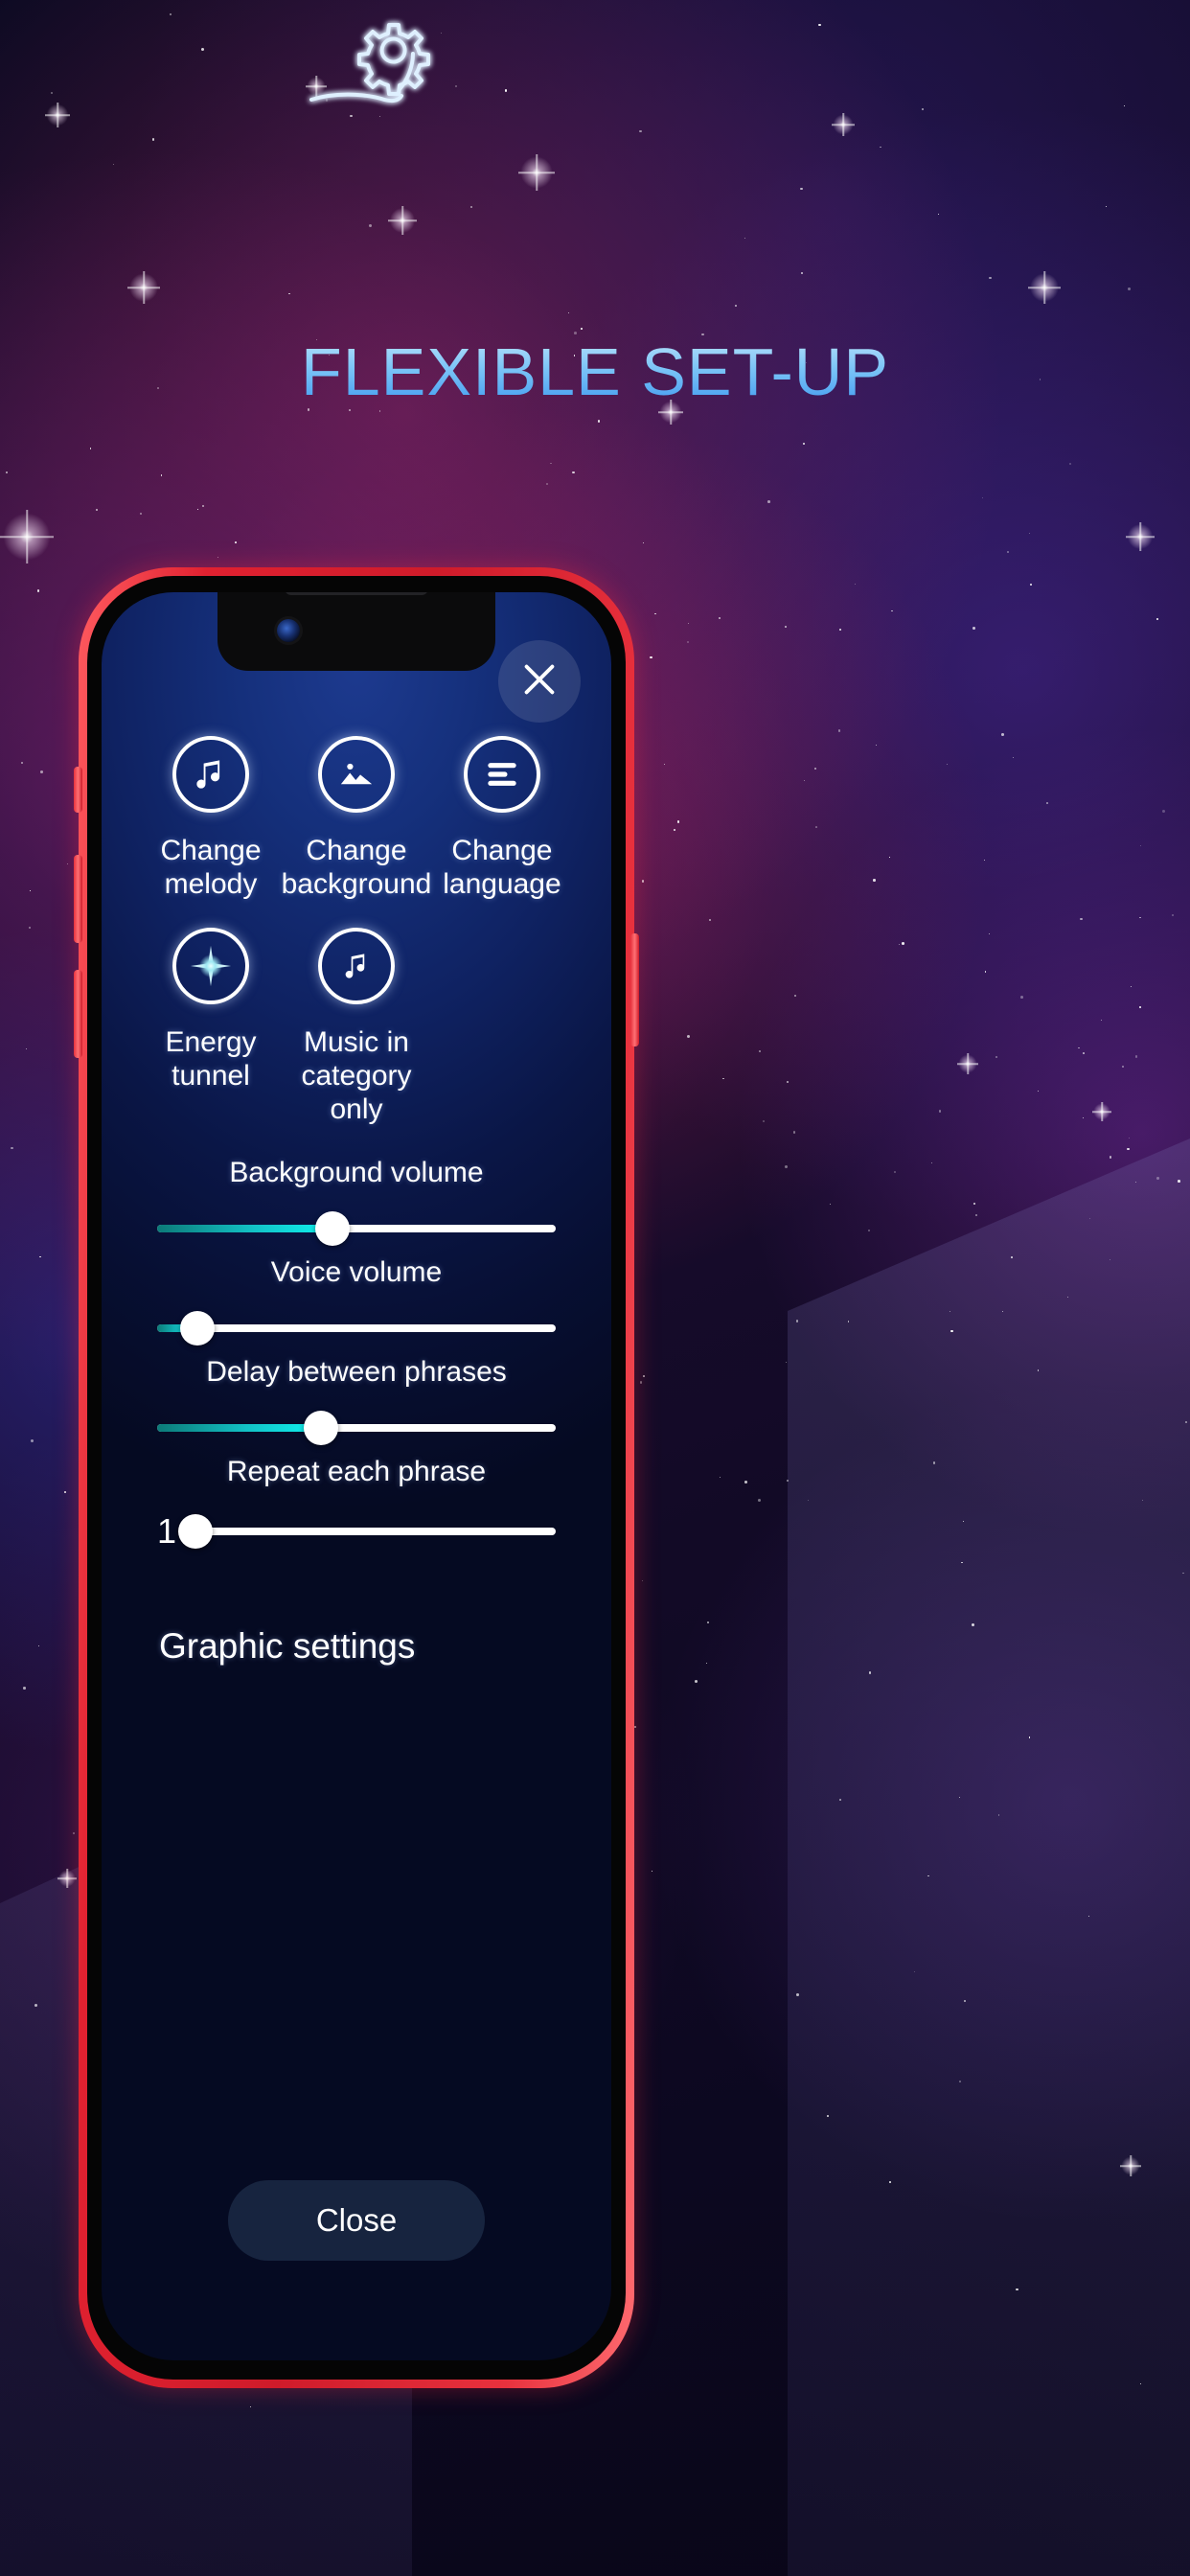 Image resolution: width=1190 pixels, height=2576 pixels. Describe the element at coordinates (78, 790) in the screenshot. I see `silent-switch` at that location.